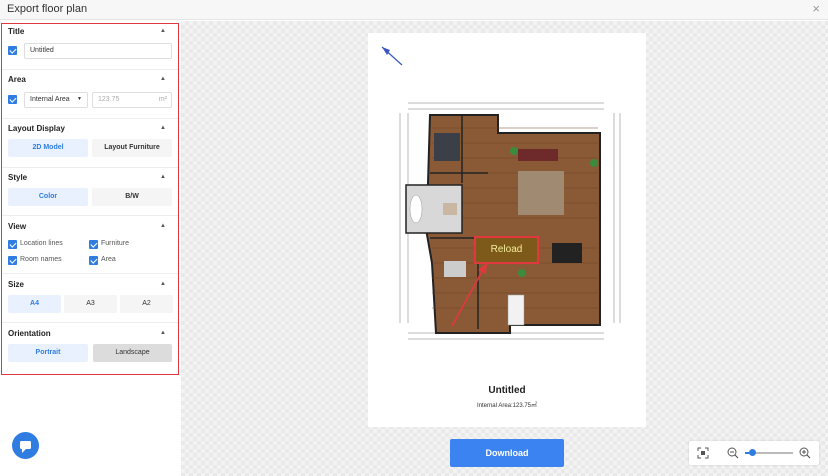 Image resolution: width=828 pixels, height=476 pixels. I want to click on furniture-checkbox, so click(93, 244).